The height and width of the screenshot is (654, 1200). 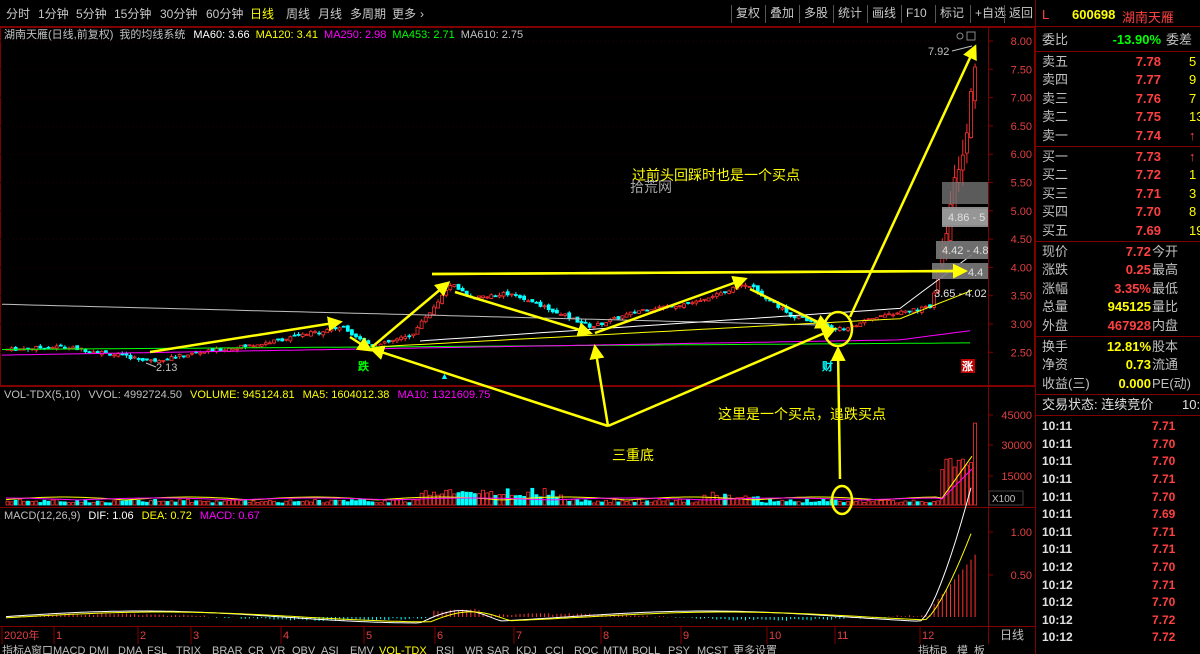 I want to click on bids-label: 买二, so click(x=1055, y=175).